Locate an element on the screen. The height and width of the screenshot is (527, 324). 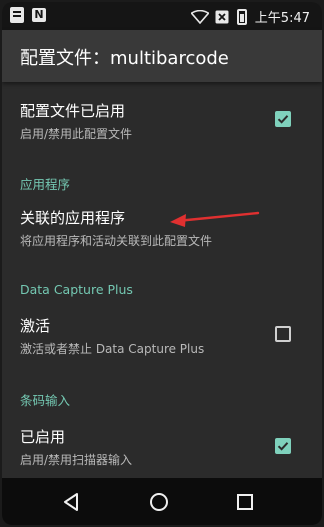
dcp-activate-row: 激活 激活或者禁止 Data Capture Plus is located at coordinates (162, 336).